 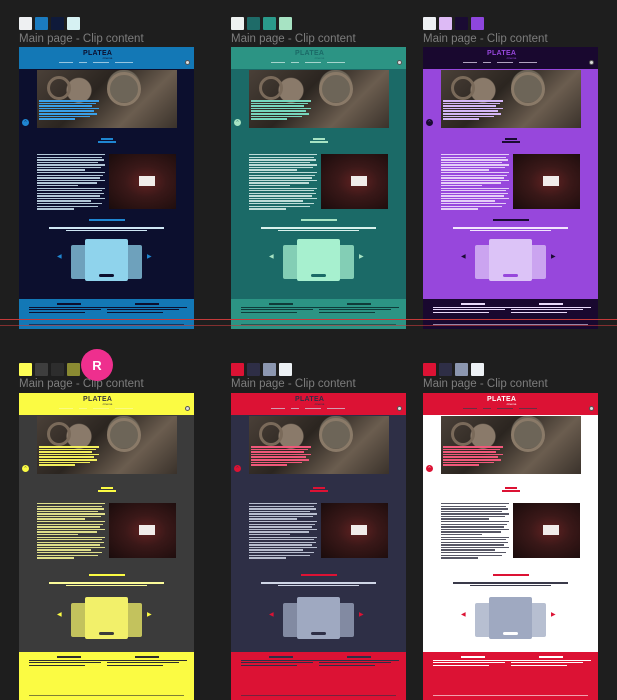 I want to click on frame-red-dark: PLATEA cinema ⌃ ◀ ▶, so click(x=318, y=546).